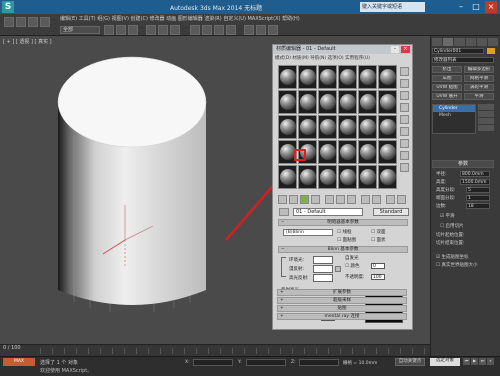 This screenshot has width=500, height=376. What do you see at coordinates (8, 7) in the screenshot?
I see `app-logo-icon: S` at bounding box center [8, 7].